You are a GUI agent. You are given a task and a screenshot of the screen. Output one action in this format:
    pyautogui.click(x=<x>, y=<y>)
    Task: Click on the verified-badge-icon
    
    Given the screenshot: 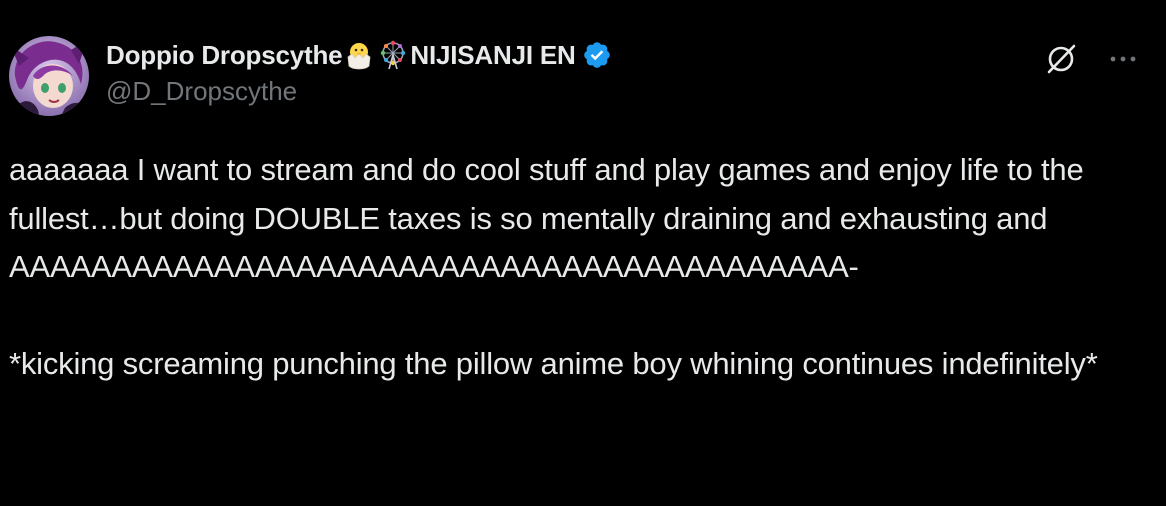 What is the action you would take?
    pyautogui.click(x=597, y=55)
    